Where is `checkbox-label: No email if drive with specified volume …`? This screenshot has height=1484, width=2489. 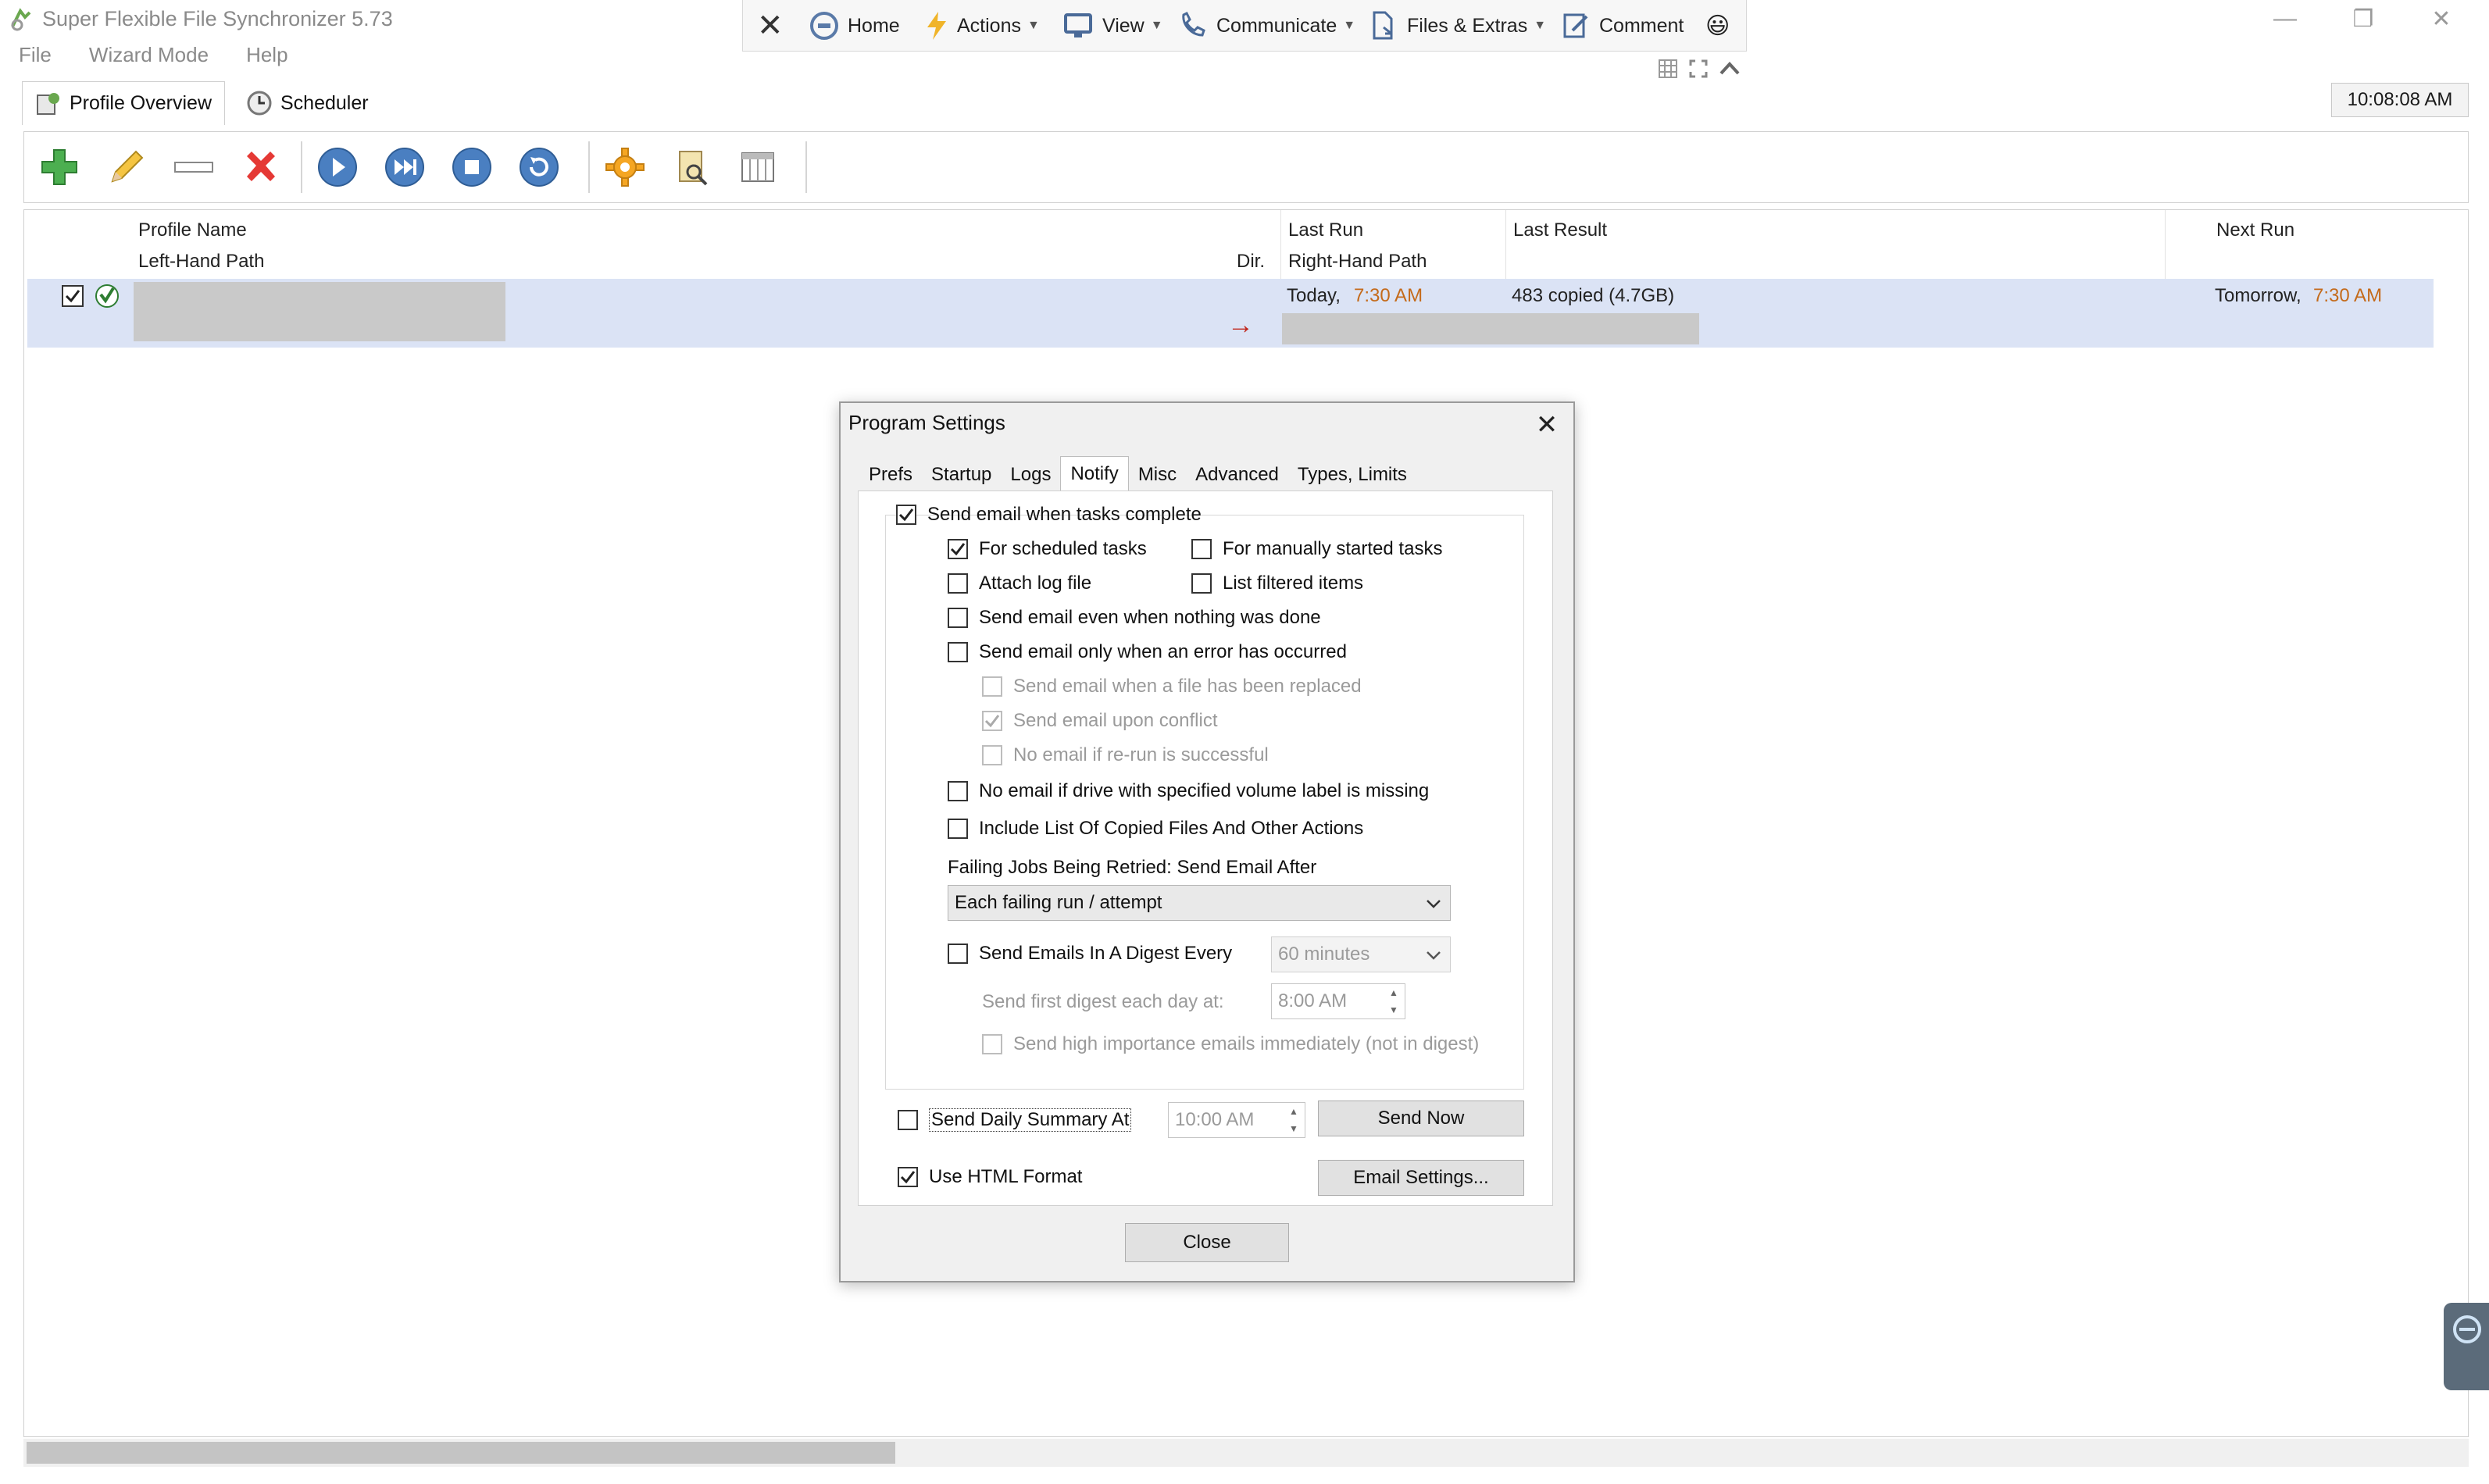 checkbox-label: No email if drive with specified volume … is located at coordinates (1204, 790).